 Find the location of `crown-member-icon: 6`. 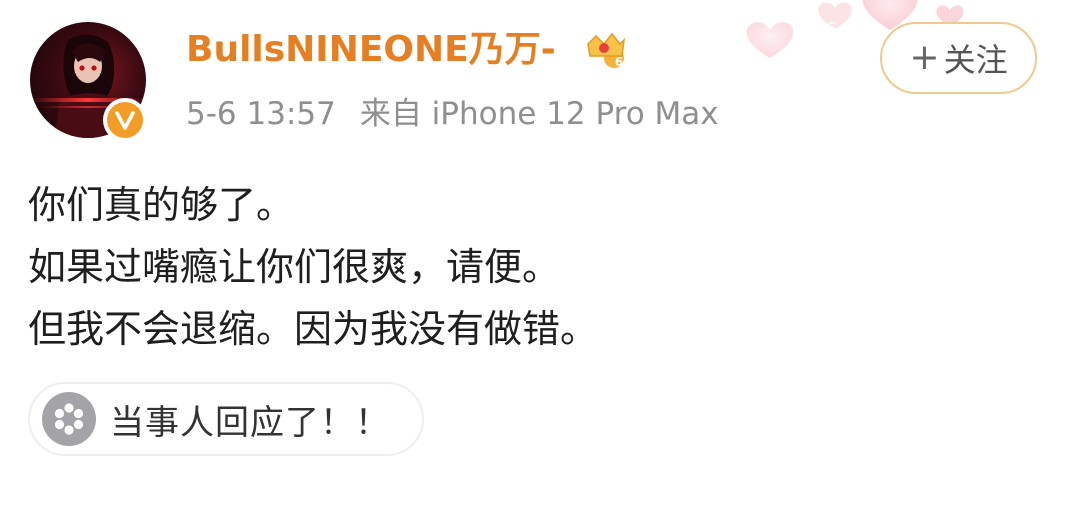

crown-member-icon: 6 is located at coordinates (606, 50).